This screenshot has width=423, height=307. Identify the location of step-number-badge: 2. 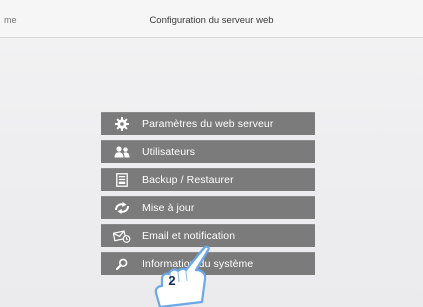
(172, 280).